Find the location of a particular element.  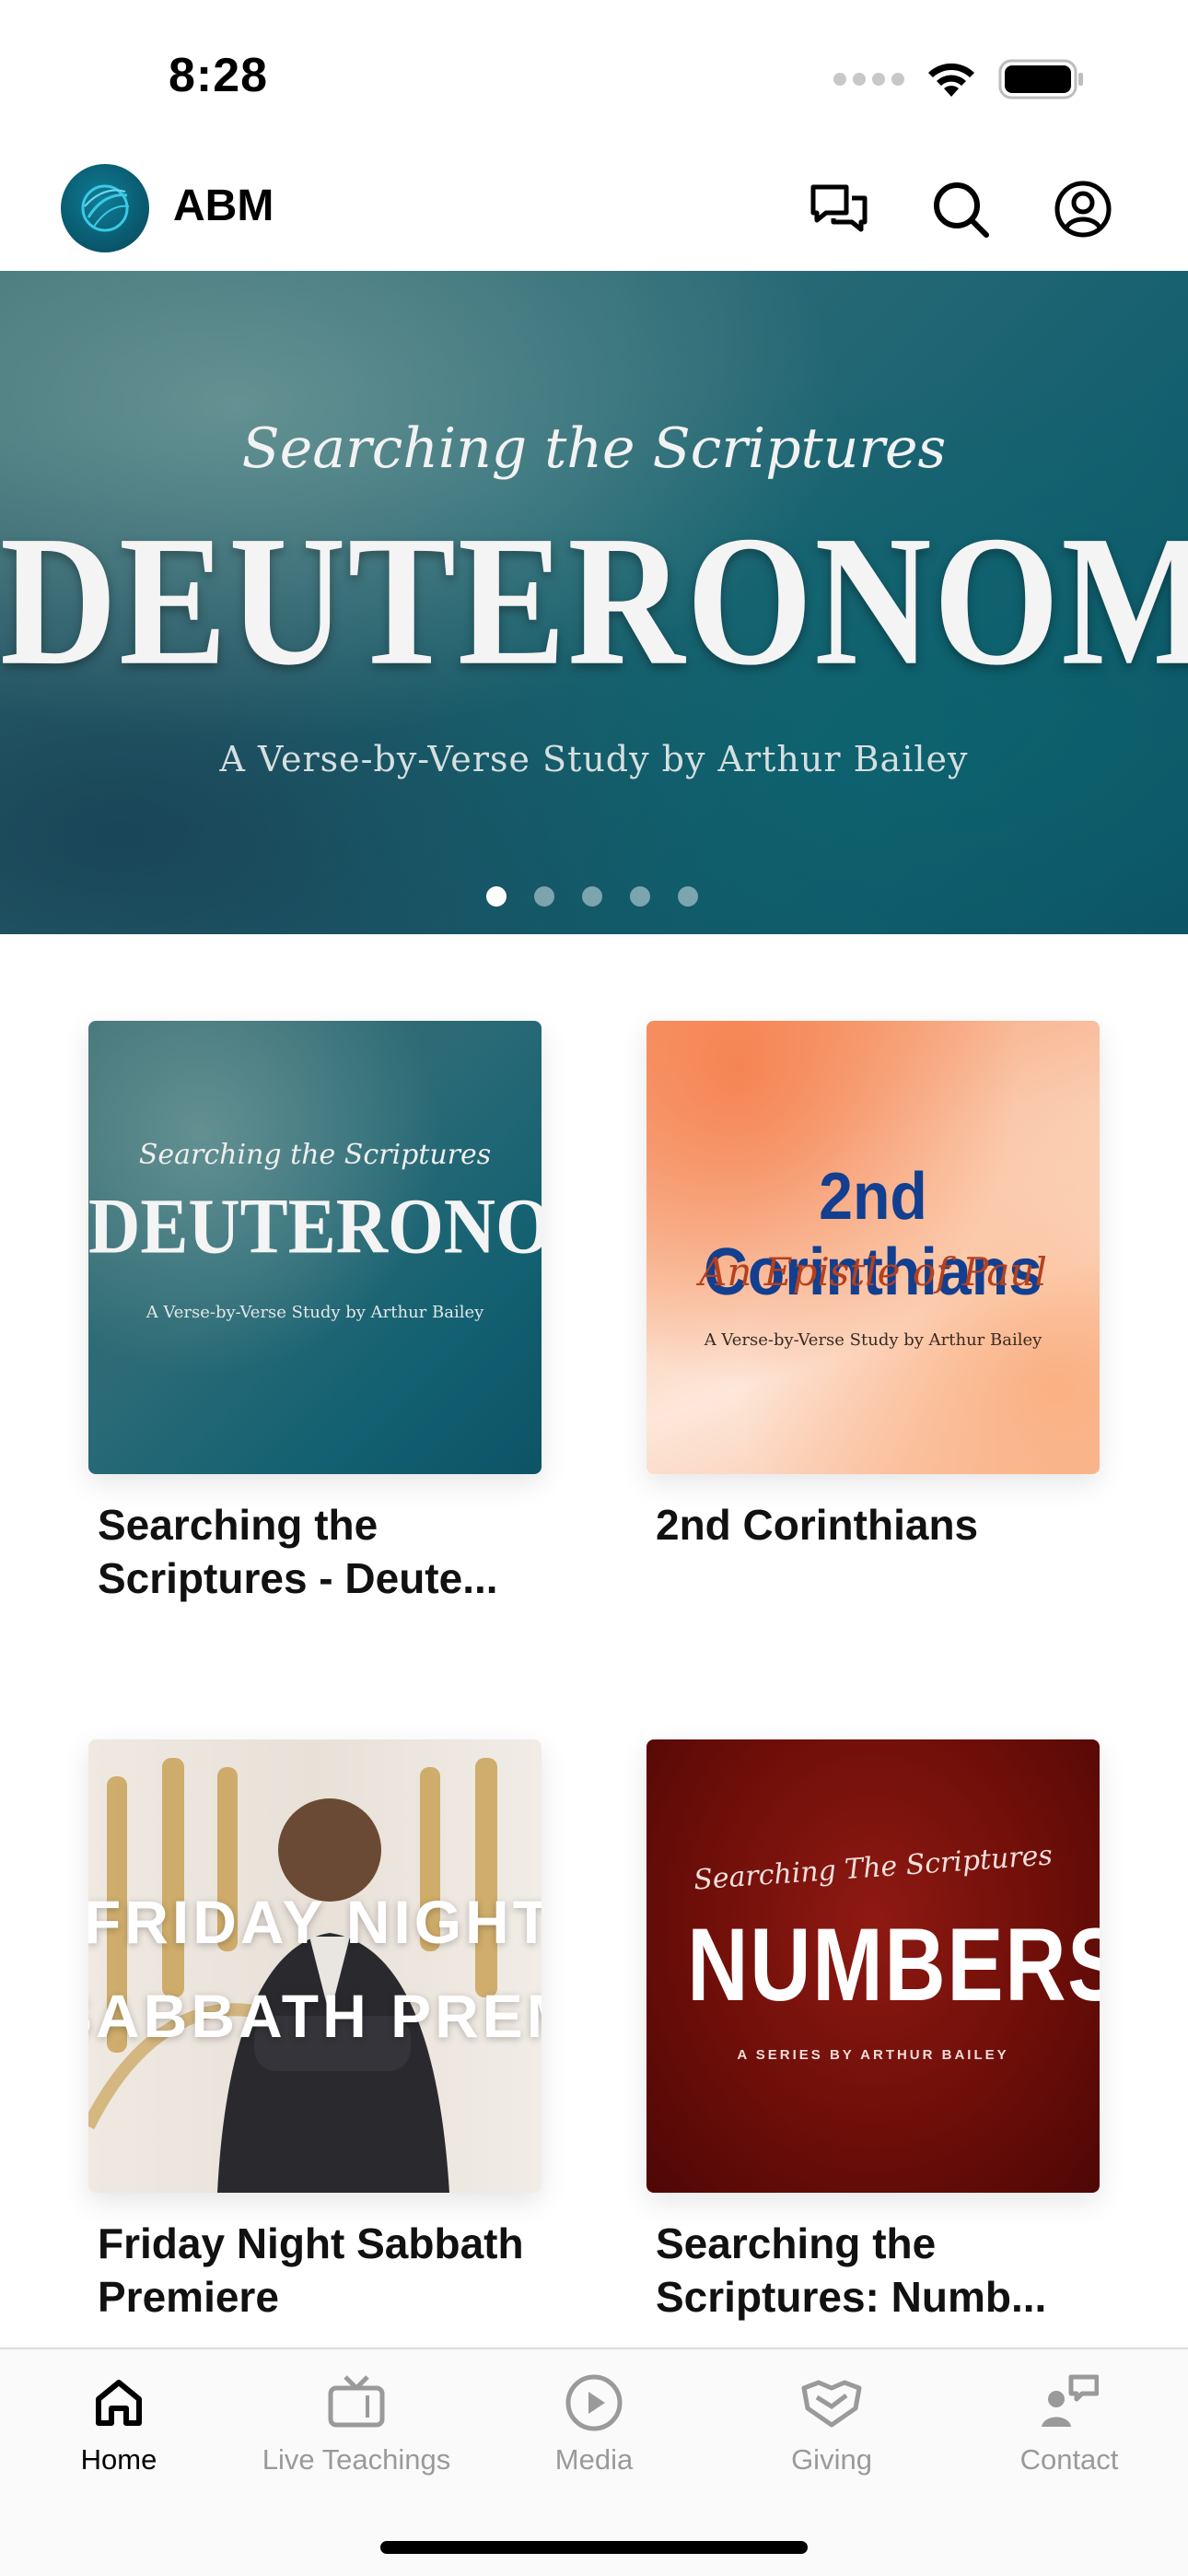

tab-home: Home is located at coordinates (119, 2439).